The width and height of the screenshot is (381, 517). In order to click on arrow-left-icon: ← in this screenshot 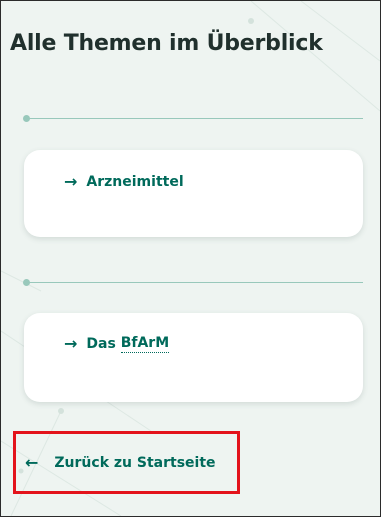, I will do `click(32, 462)`.